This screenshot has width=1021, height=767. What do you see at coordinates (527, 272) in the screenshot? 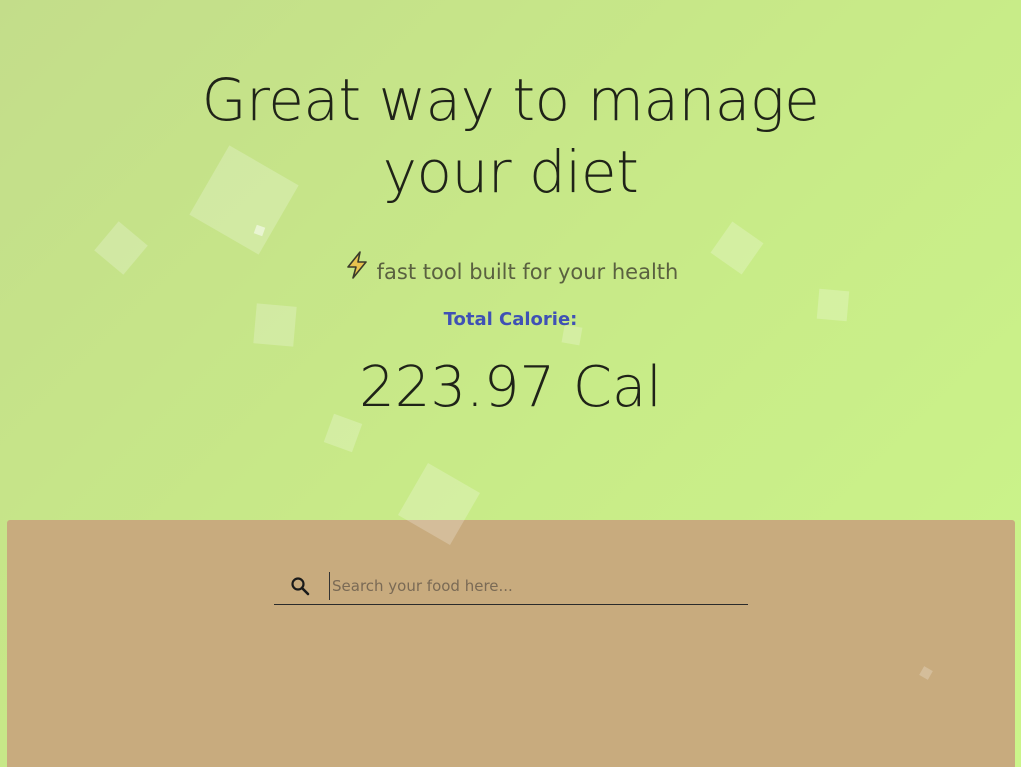
I see `tagline-text: fast tool built for your health` at bounding box center [527, 272].